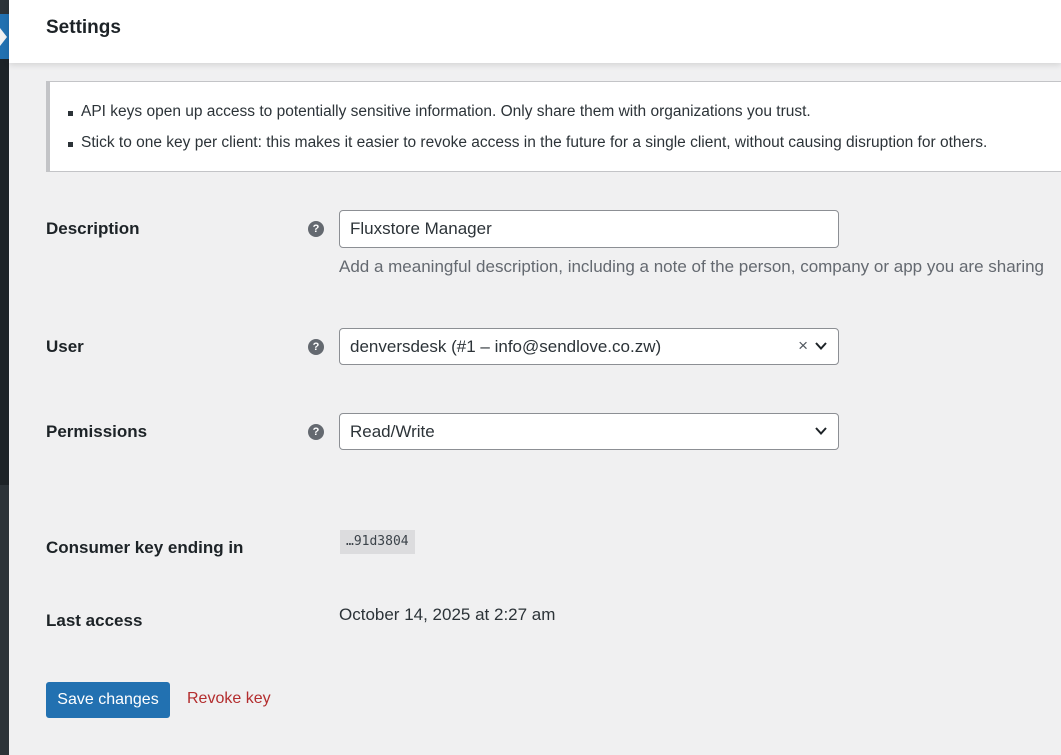 This screenshot has width=1061, height=755. Describe the element at coordinates (145, 547) in the screenshot. I see `consumer-key-label: Consumer key ending in` at that location.